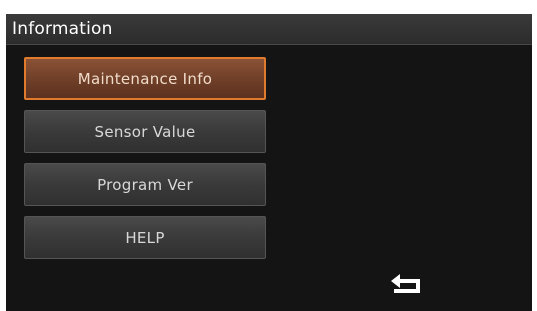 This screenshot has height=311, width=537. I want to click on help-button: HELP, so click(145, 237).